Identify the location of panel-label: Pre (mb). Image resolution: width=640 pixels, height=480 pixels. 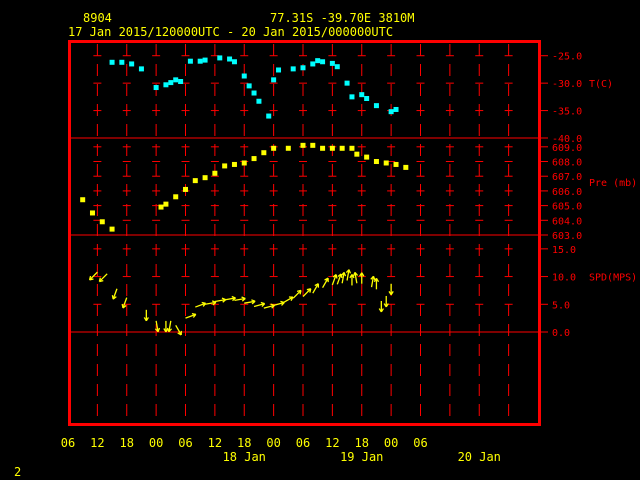
(613, 183).